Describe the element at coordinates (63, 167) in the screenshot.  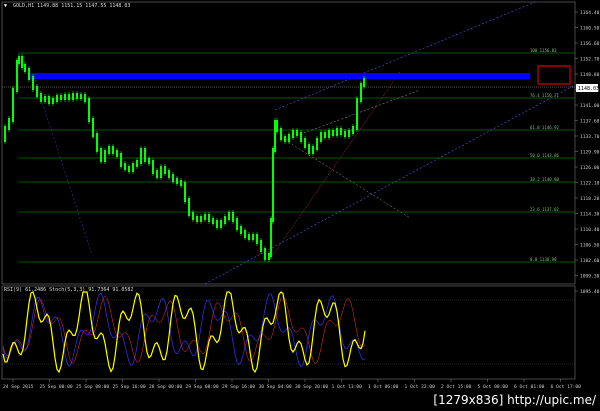
I see `descending-trend-line` at that location.